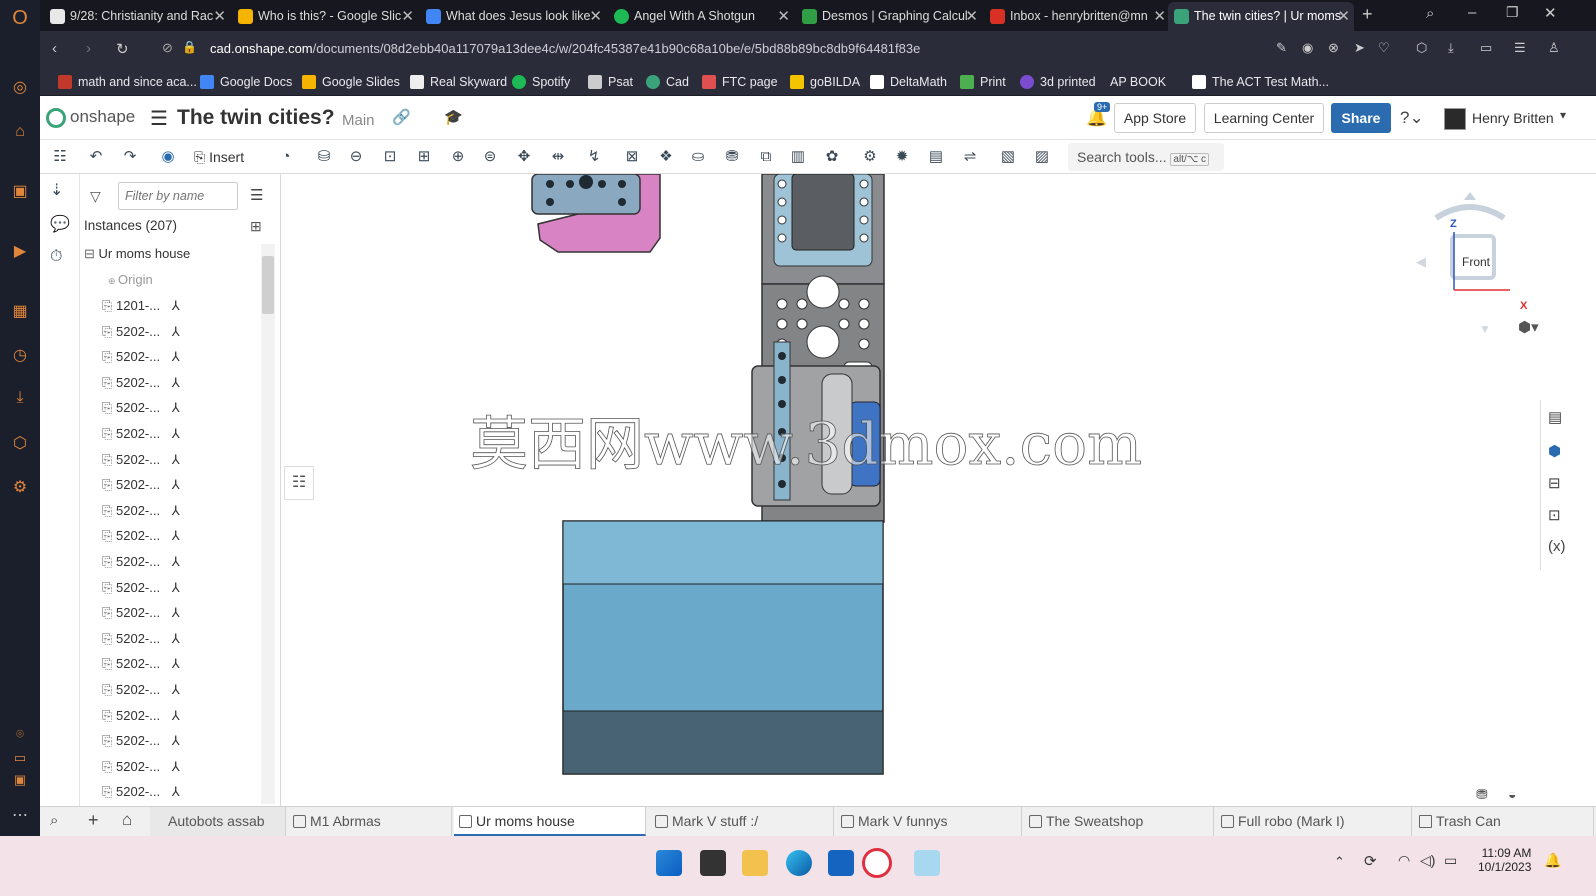 Image resolution: width=1596 pixels, height=896 pixels. I want to click on user-name: Henry Britten, so click(1513, 118).